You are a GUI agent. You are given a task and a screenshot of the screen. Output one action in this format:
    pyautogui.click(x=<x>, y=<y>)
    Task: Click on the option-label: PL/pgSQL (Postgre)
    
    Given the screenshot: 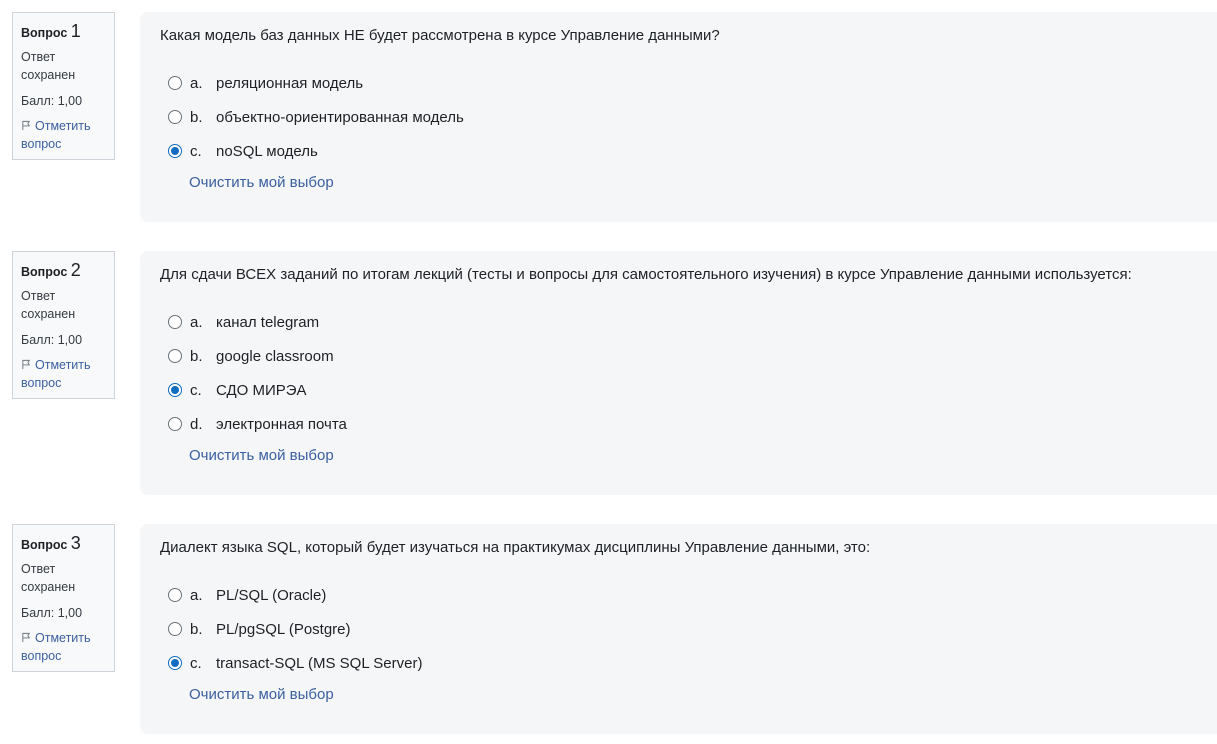 What is the action you would take?
    pyautogui.click(x=283, y=629)
    